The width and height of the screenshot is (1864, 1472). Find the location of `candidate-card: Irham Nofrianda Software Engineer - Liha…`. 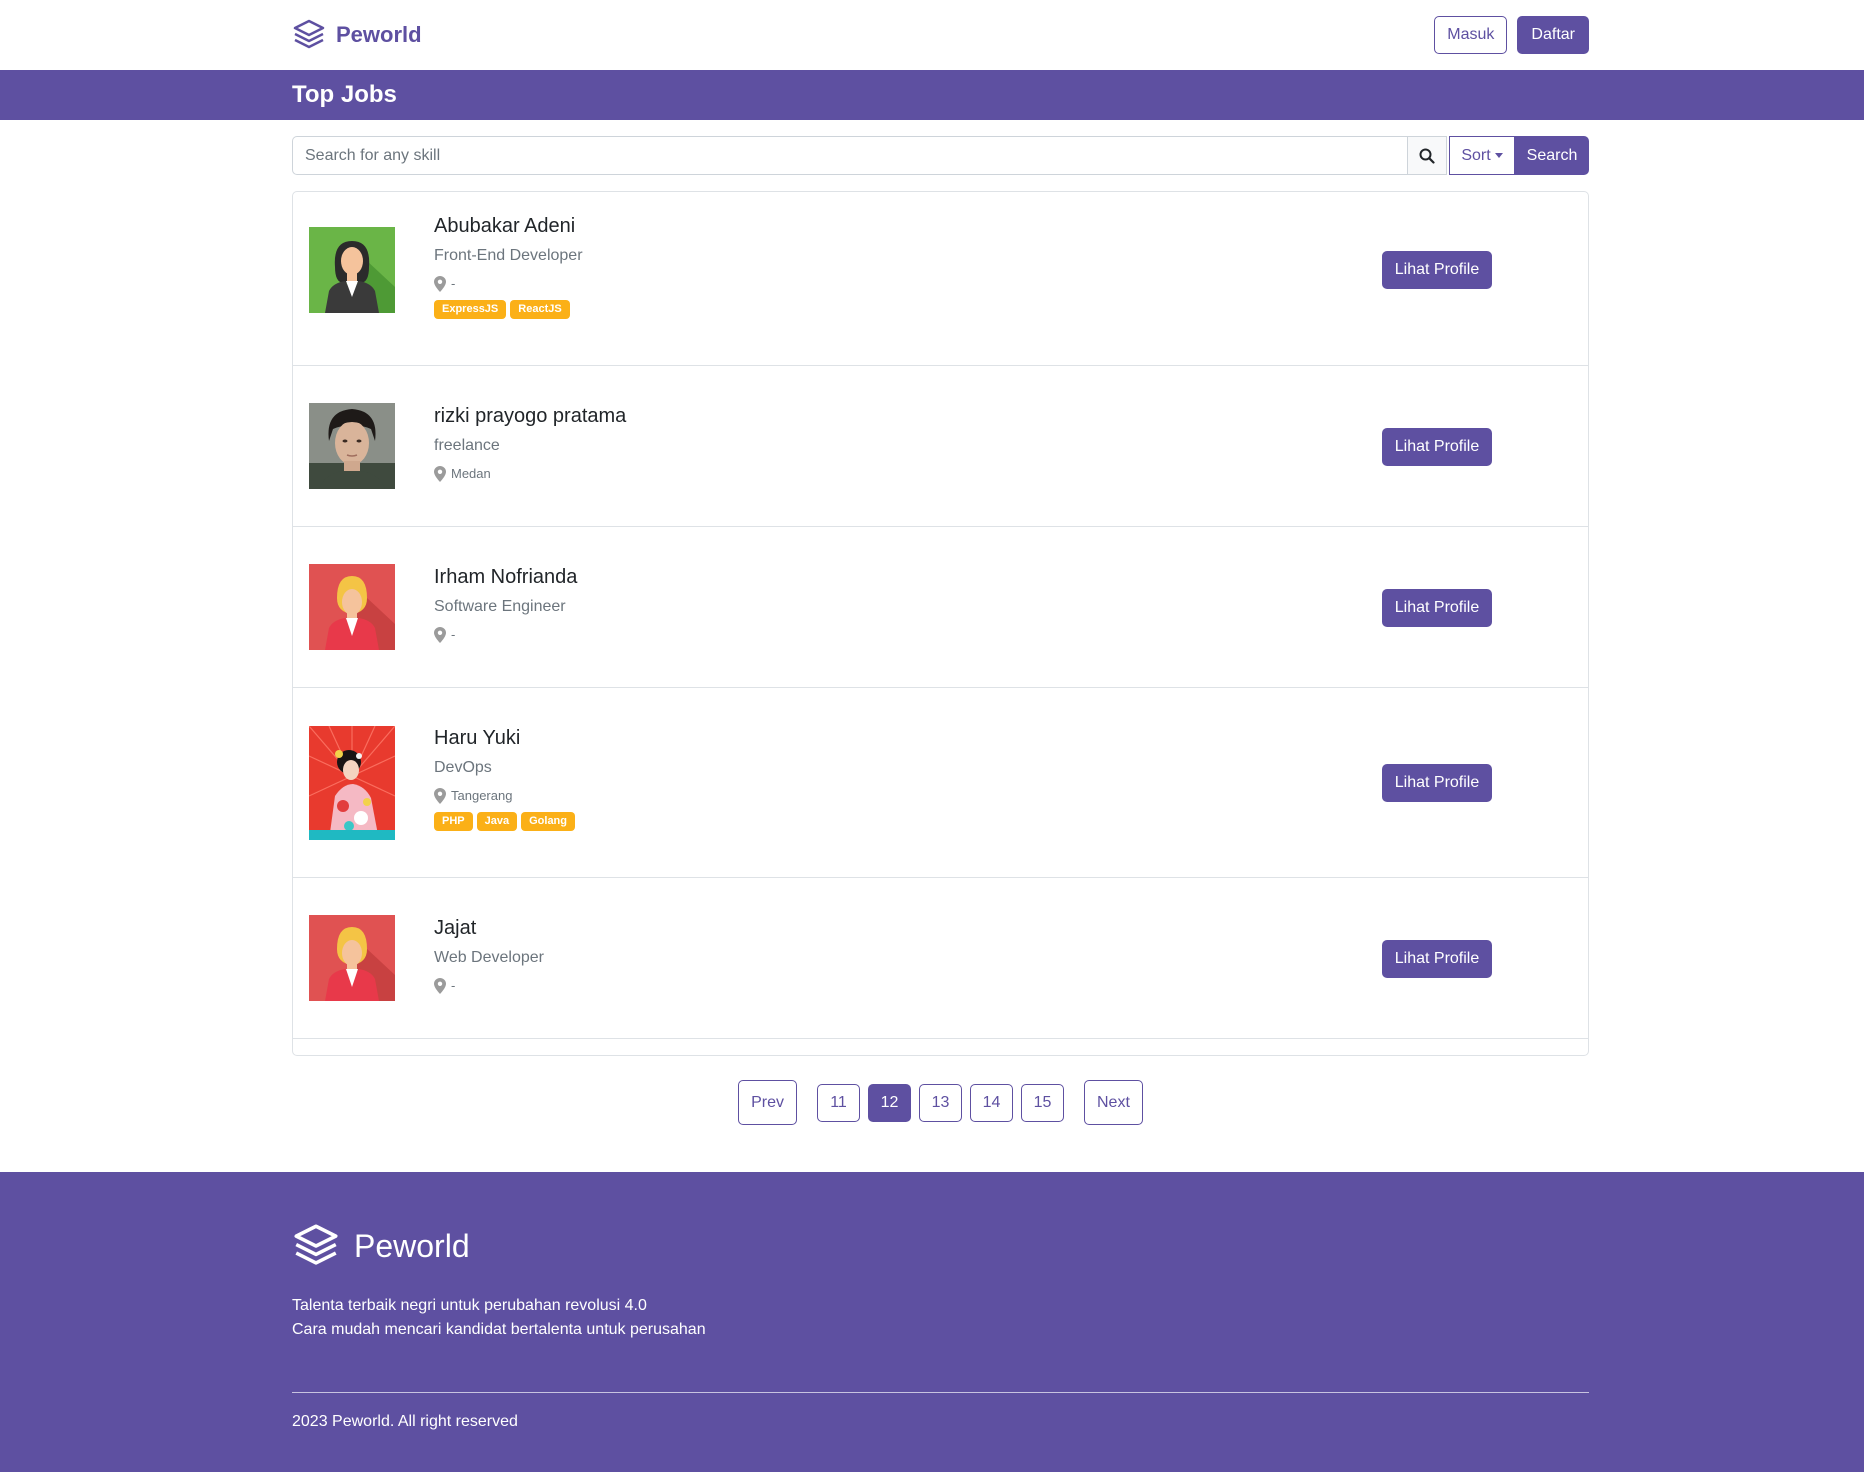

candidate-card: Irham Nofrianda Software Engineer - Liha… is located at coordinates (940, 607).